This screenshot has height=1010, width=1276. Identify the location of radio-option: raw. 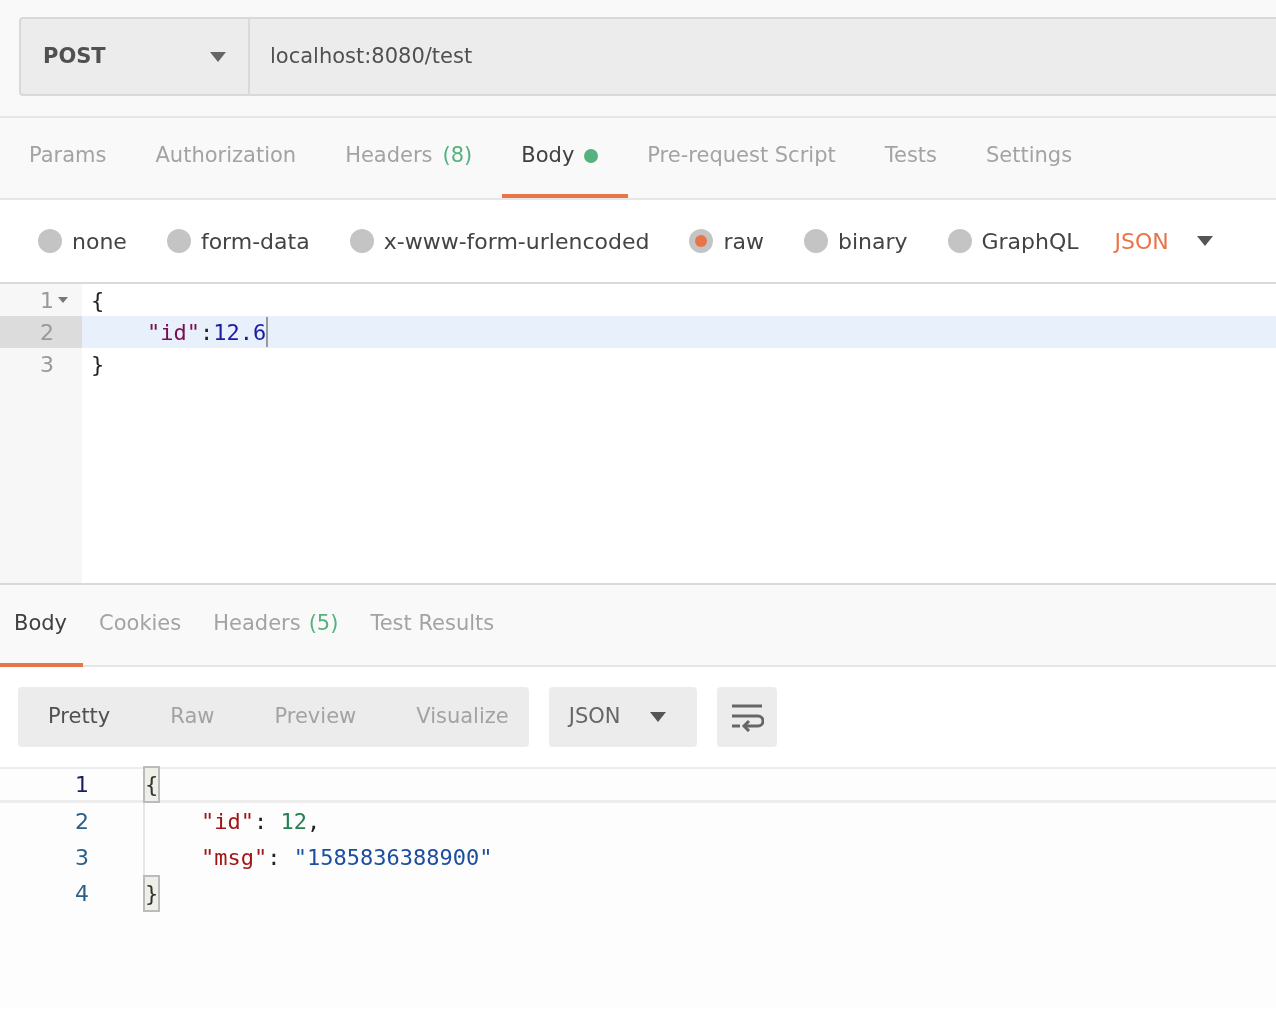
(726, 241).